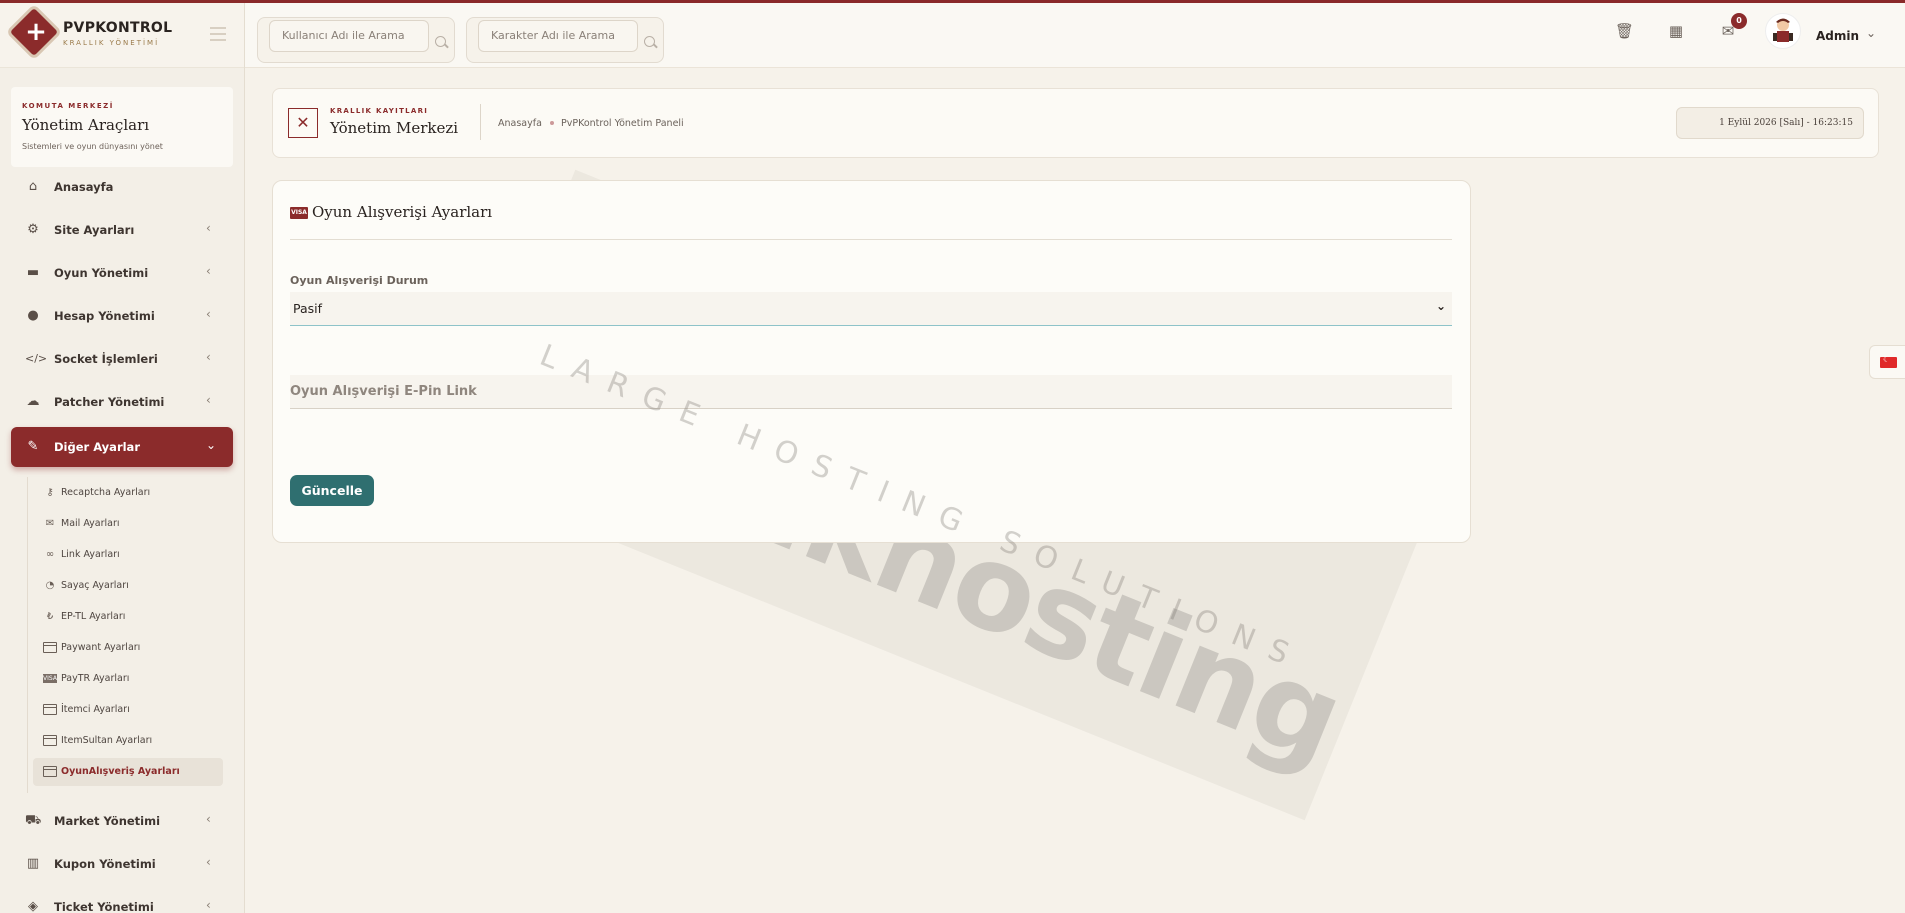  I want to click on sidebar-item-label: Socket İşlemleri, so click(106, 359).